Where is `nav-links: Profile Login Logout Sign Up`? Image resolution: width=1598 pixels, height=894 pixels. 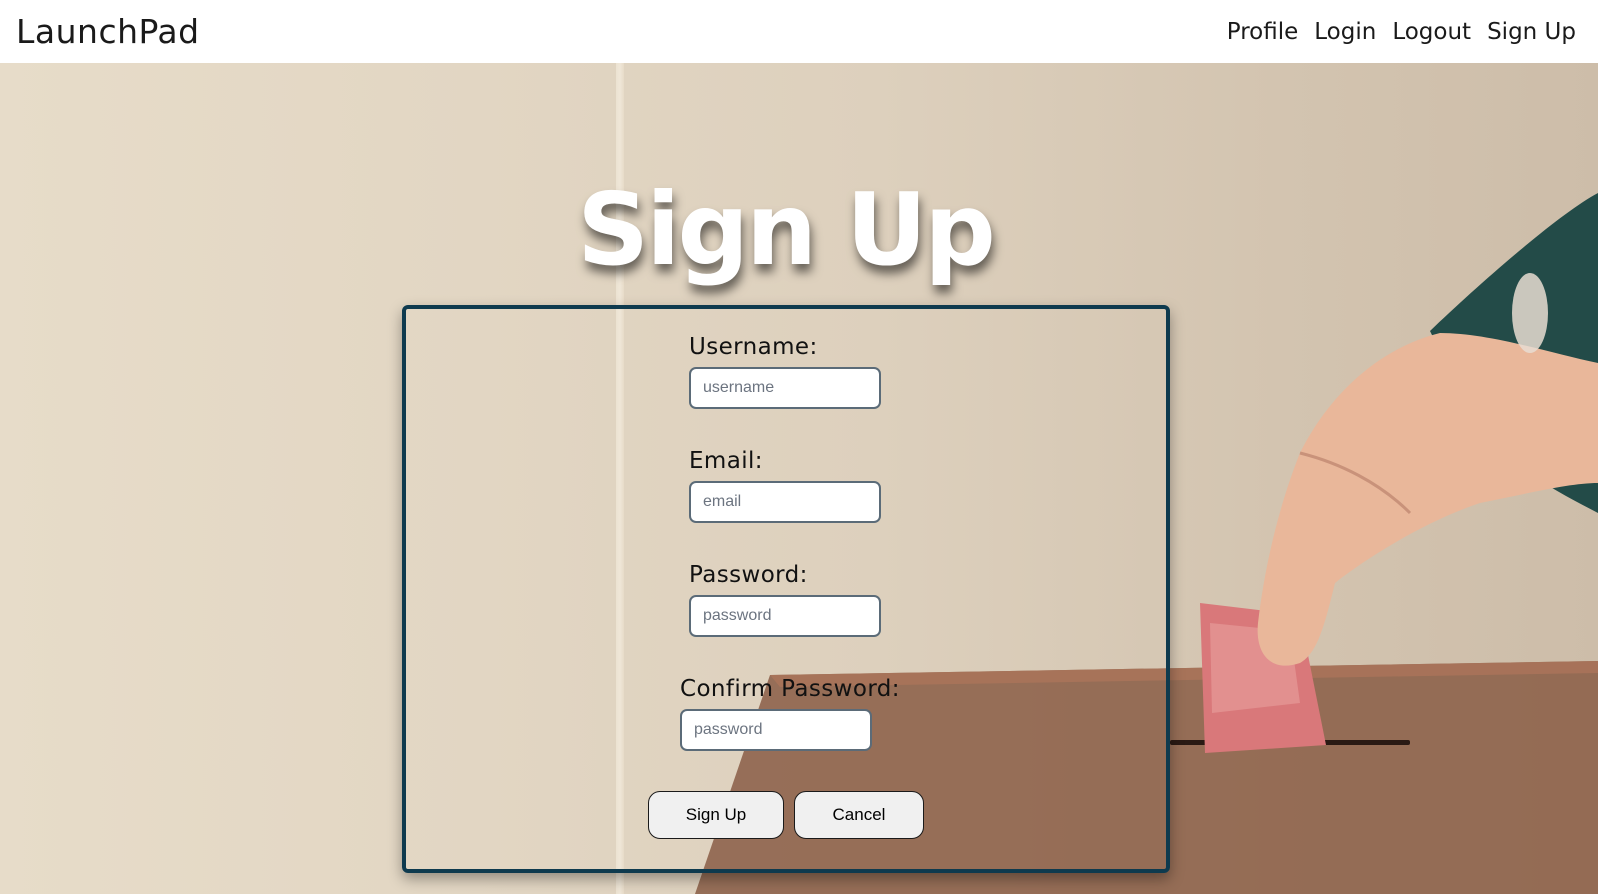 nav-links: Profile Login Logout Sign Up is located at coordinates (1401, 32).